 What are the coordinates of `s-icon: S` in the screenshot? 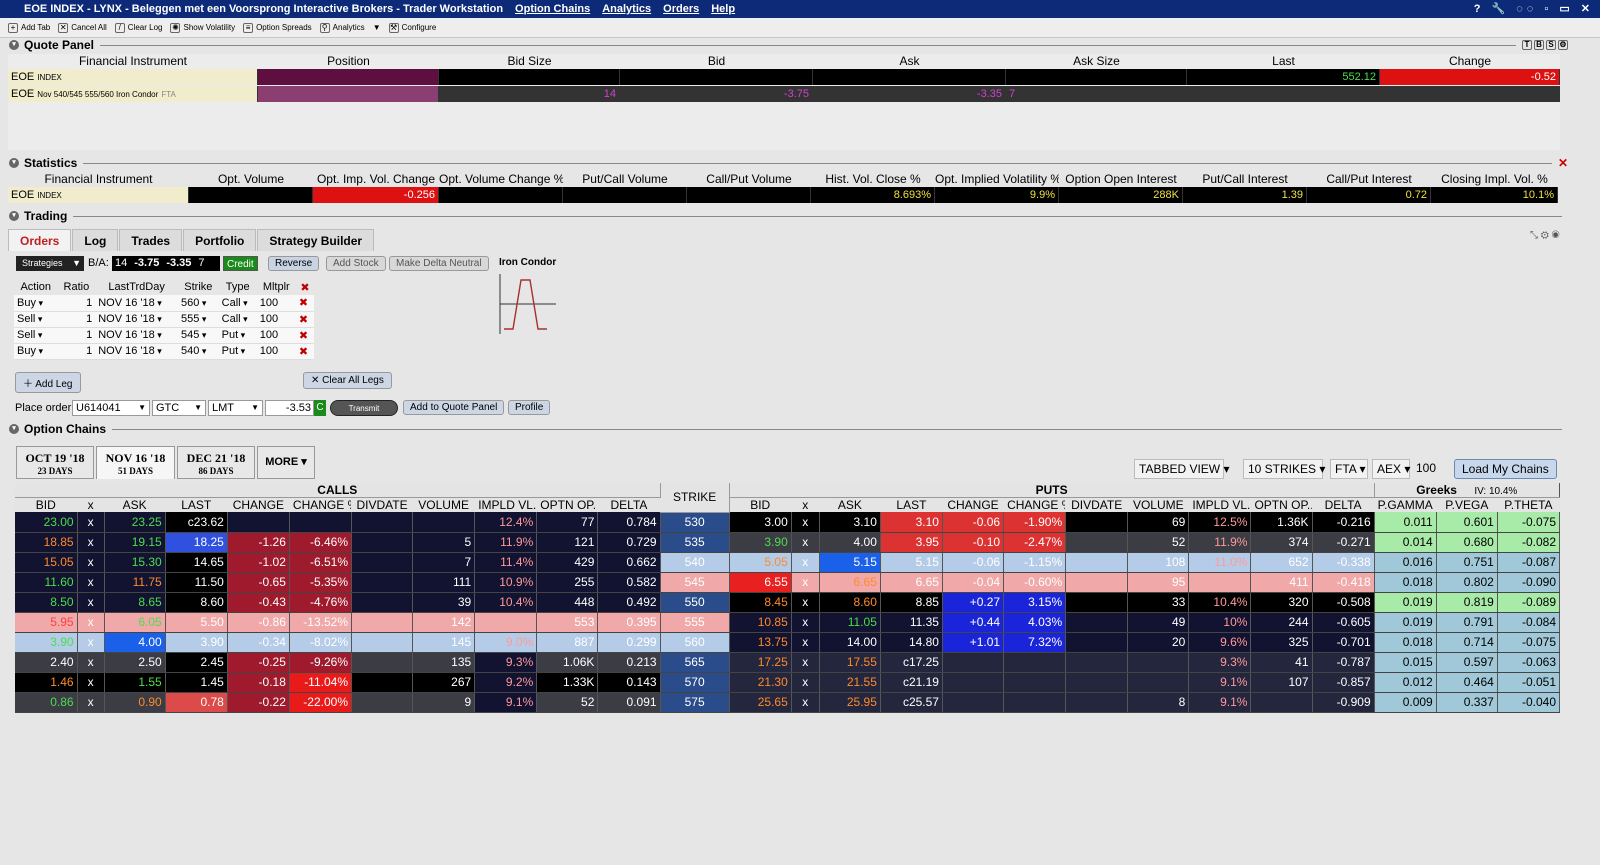 It's located at (1551, 45).